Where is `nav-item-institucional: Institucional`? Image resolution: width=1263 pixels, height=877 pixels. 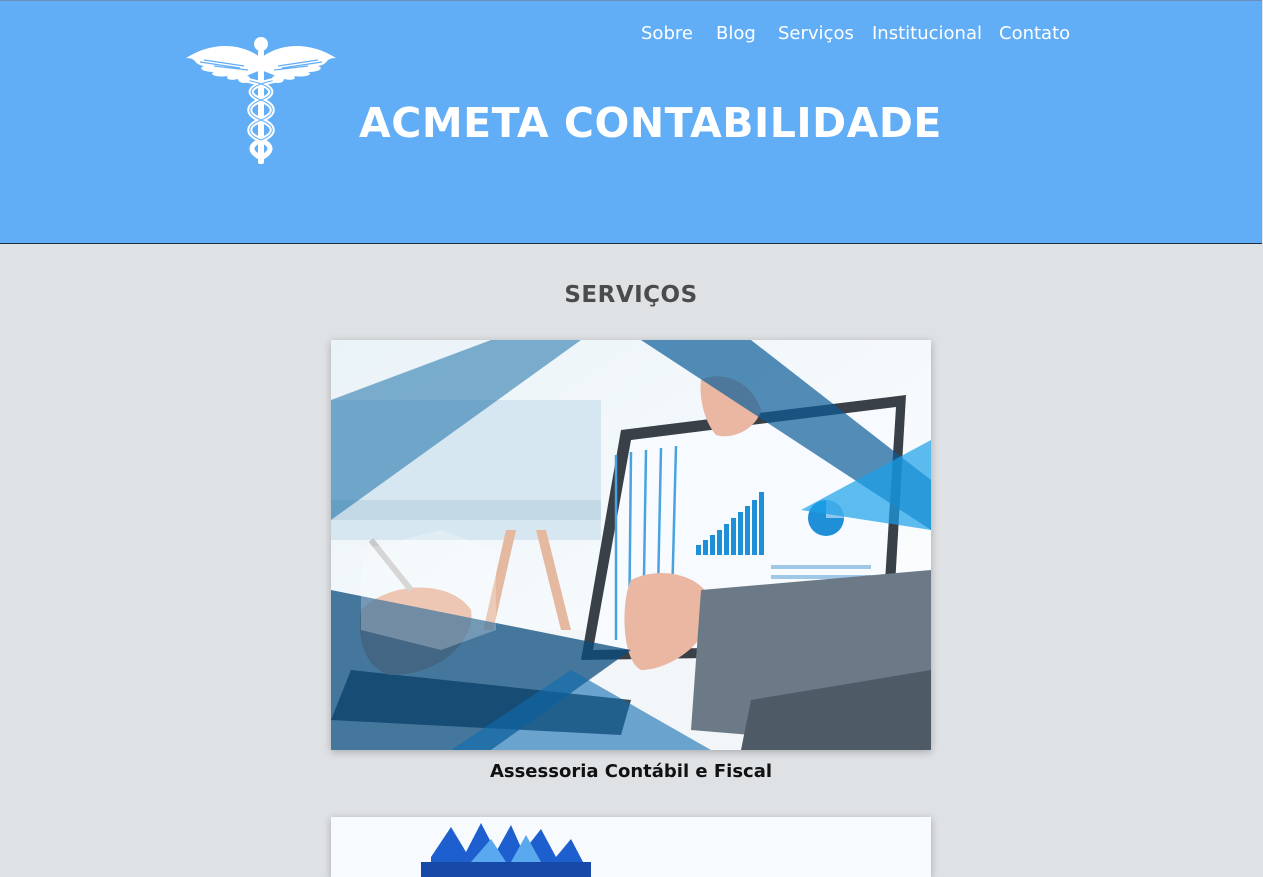 nav-item-institucional: Institucional is located at coordinates (927, 33).